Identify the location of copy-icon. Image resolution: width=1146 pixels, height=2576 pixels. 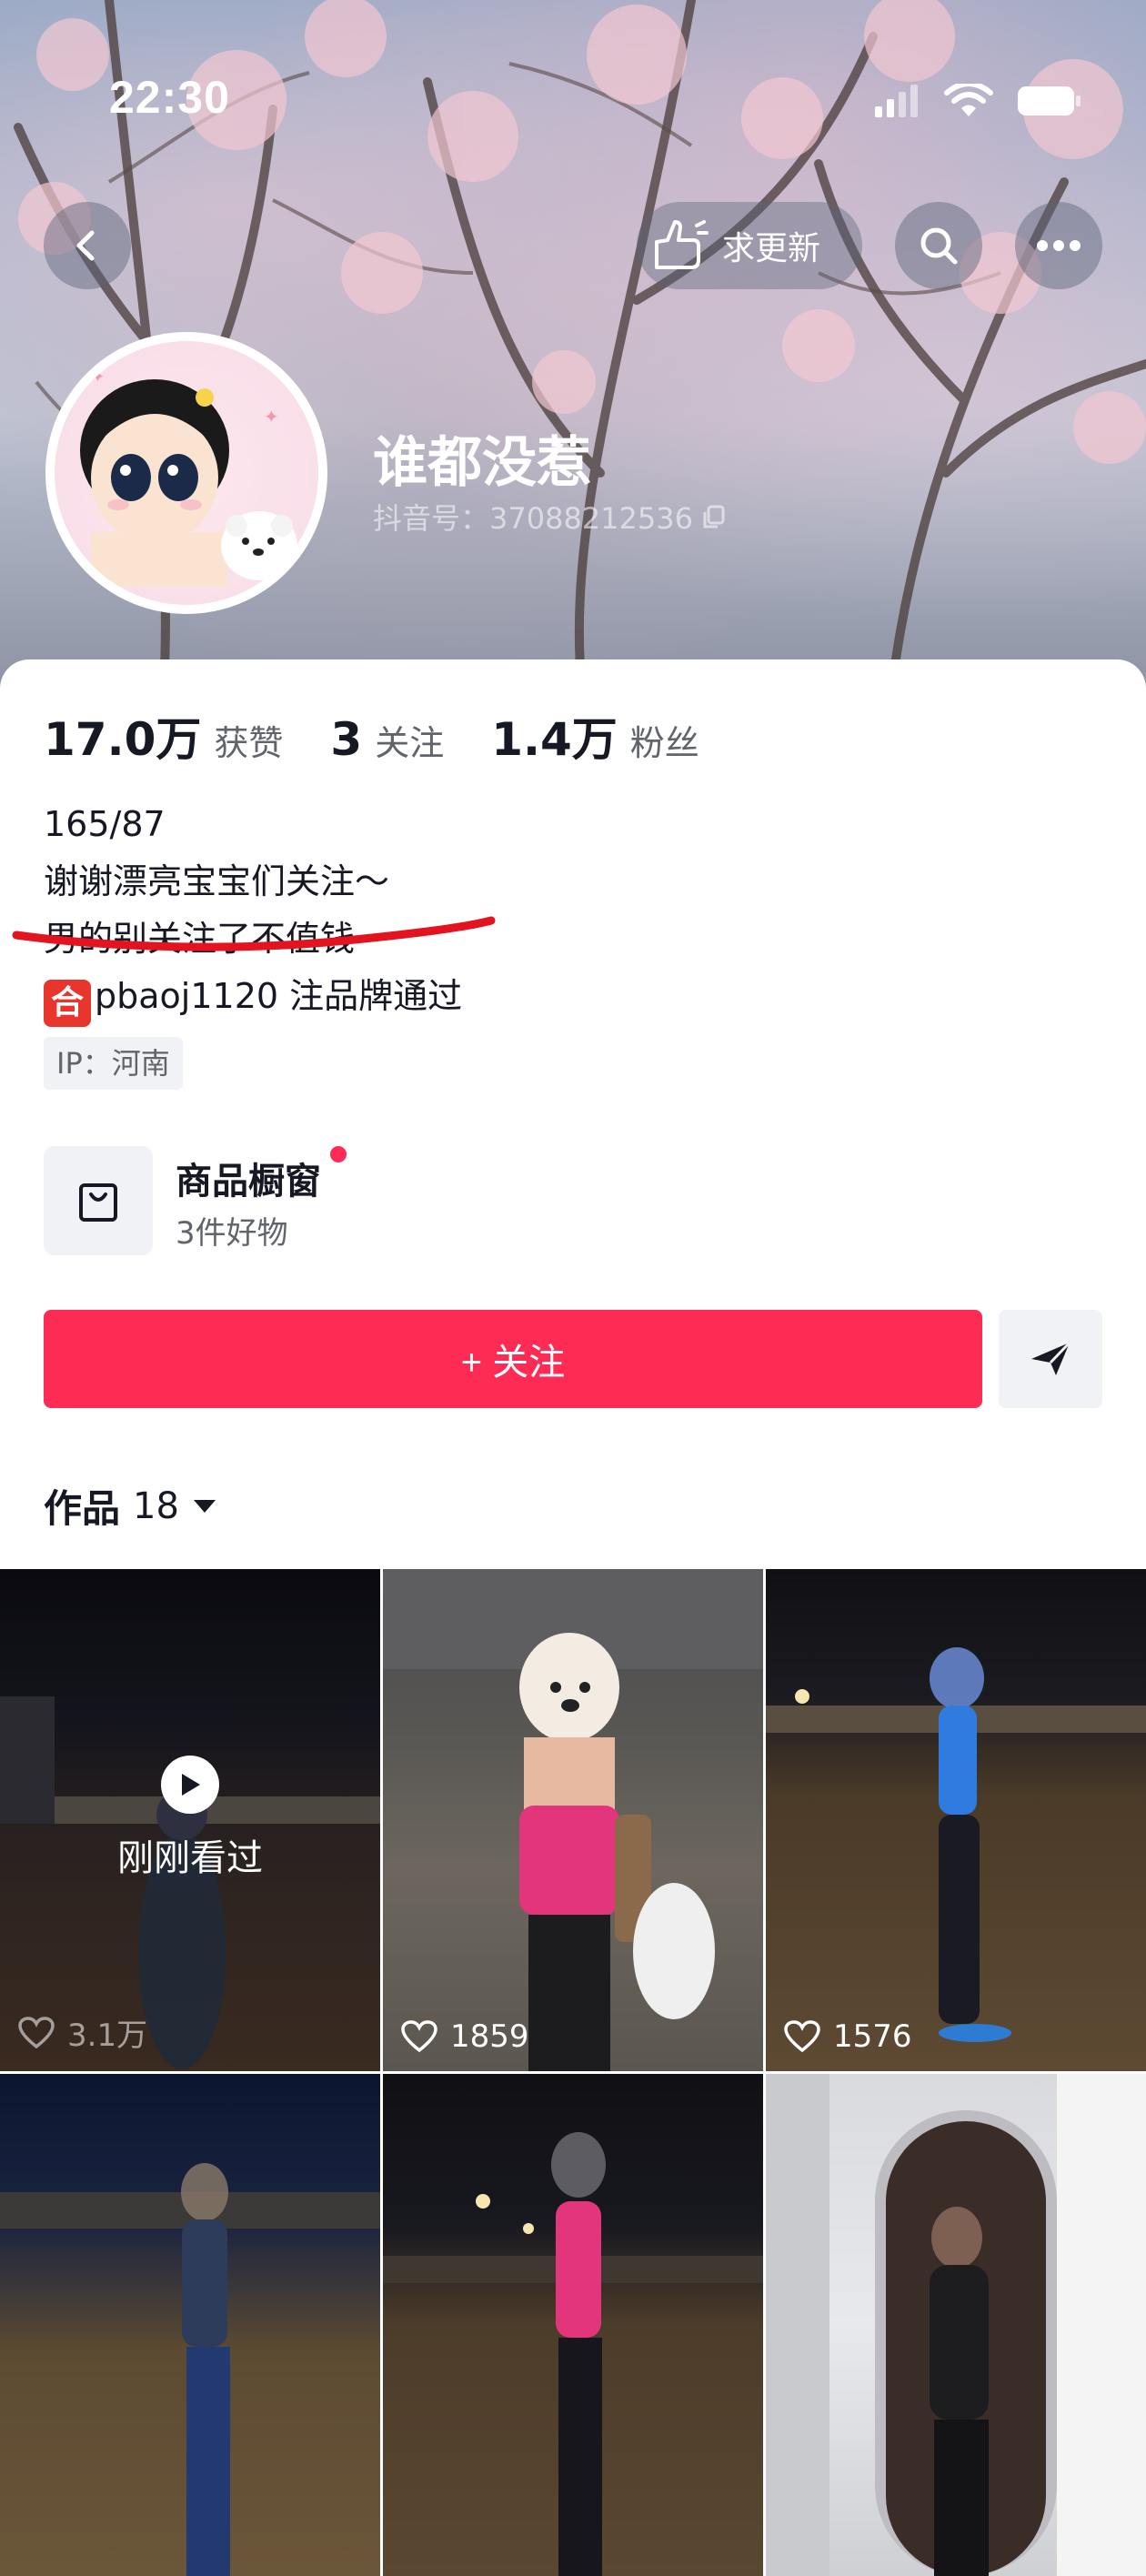
(714, 516).